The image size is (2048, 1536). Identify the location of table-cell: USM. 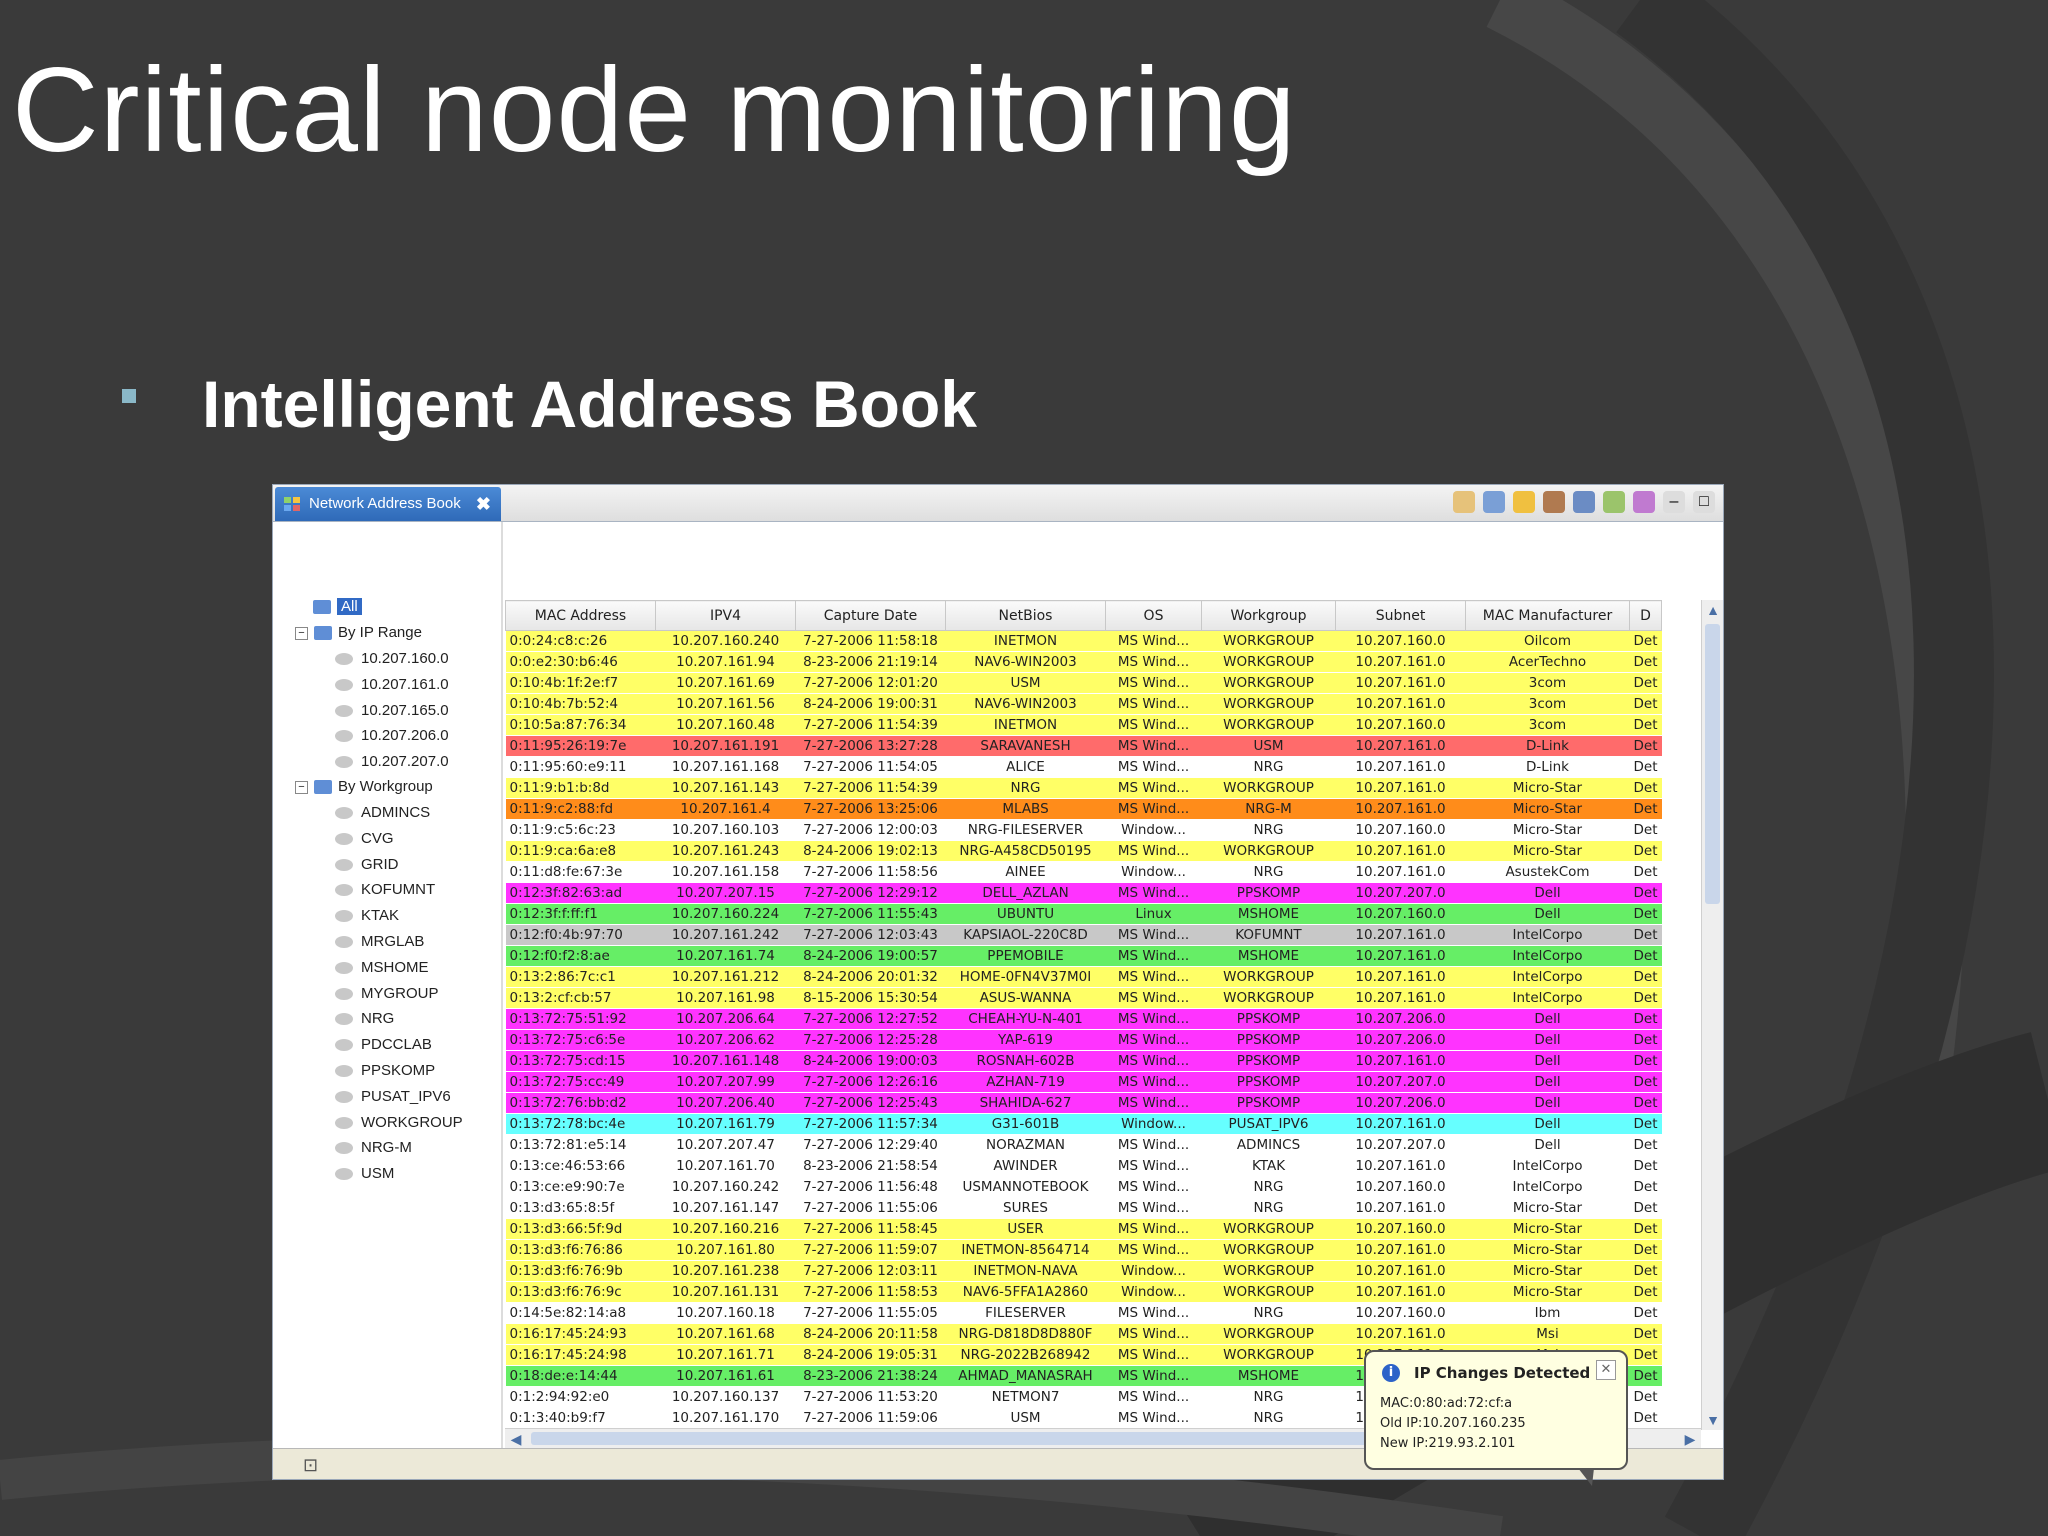
(1025, 1418).